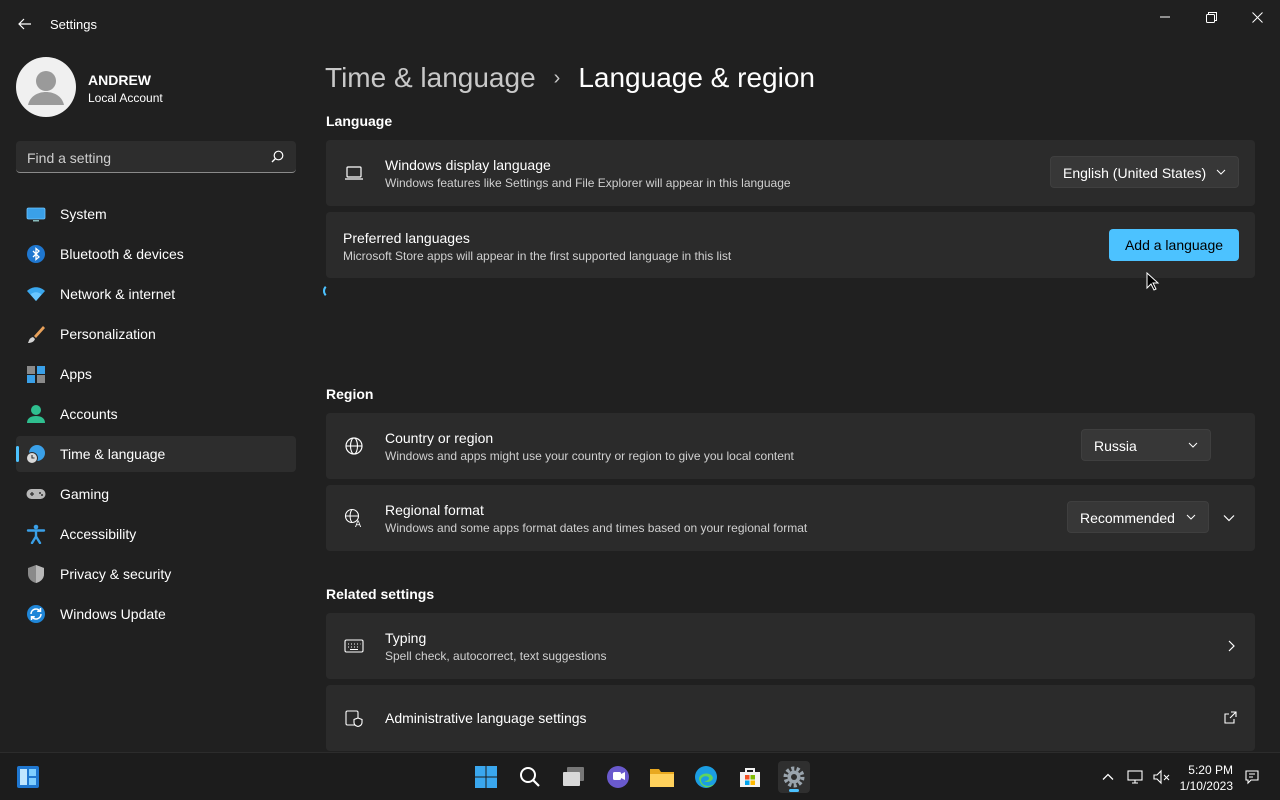 Image resolution: width=1280 pixels, height=800 pixels. Describe the element at coordinates (359, 121) in the screenshot. I see `section-title-language: Language` at that location.